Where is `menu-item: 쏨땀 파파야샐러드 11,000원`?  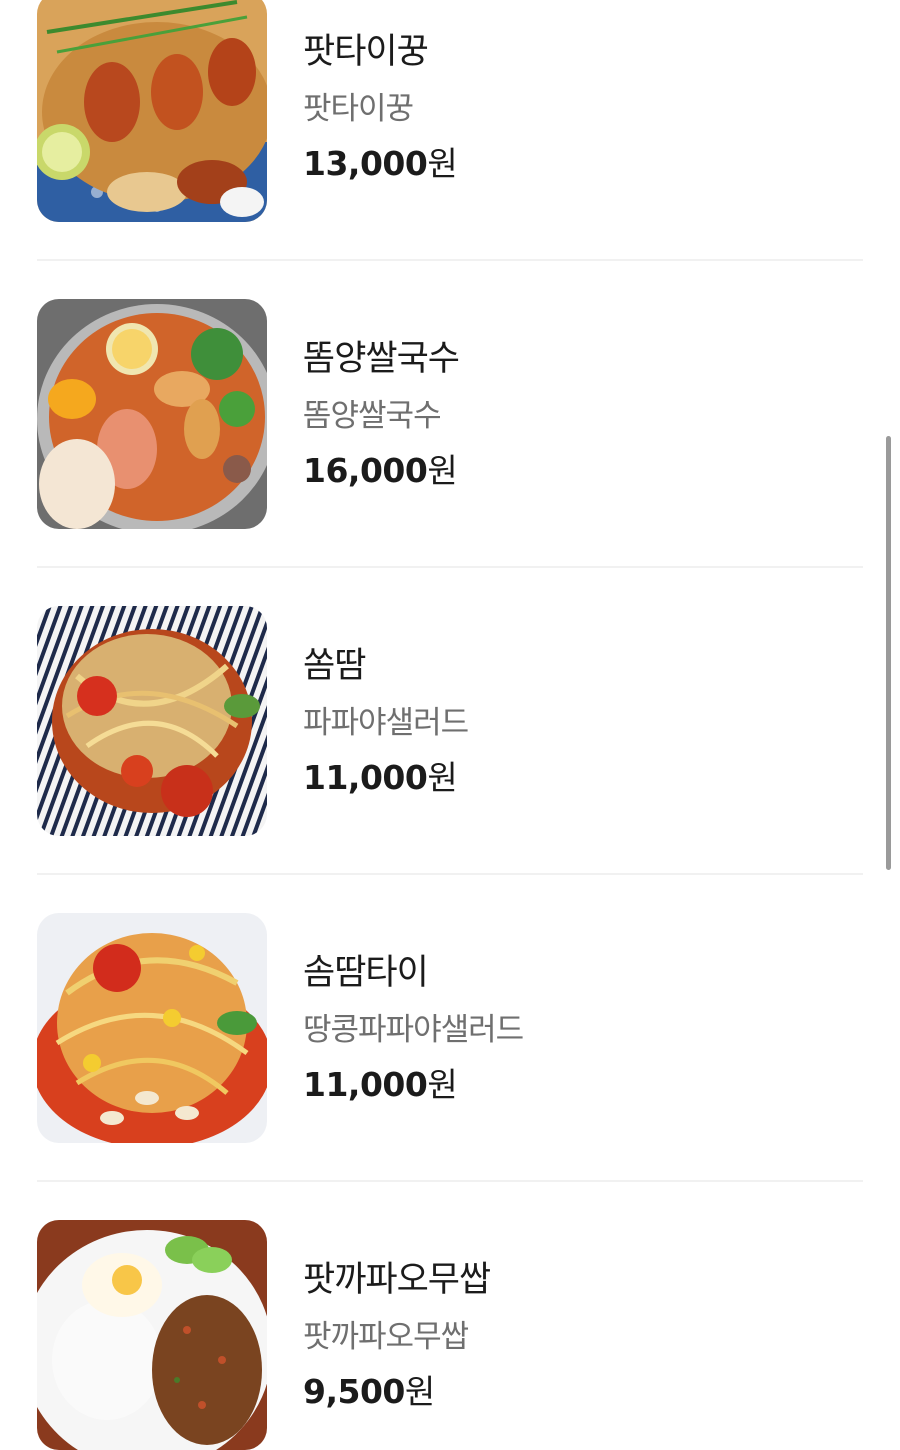 menu-item: 쏨땀 파파야샐러드 11,000원 is located at coordinates (450, 721).